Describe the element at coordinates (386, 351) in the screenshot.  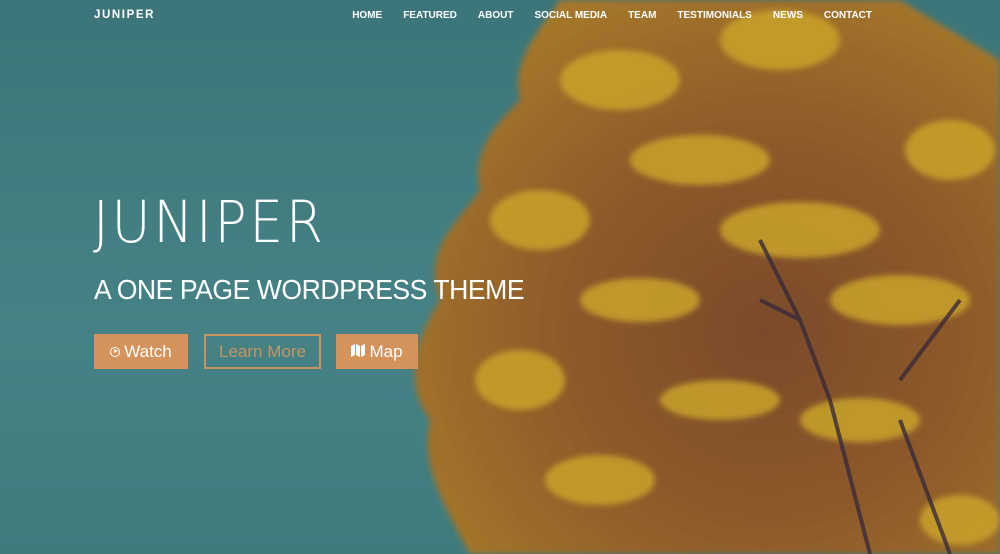
I see `map-button-label: Map` at that location.